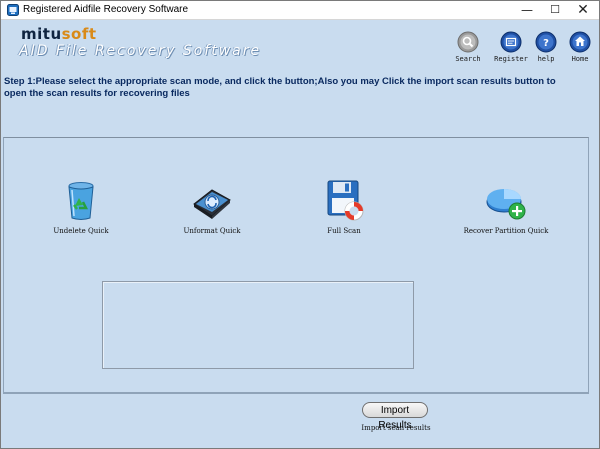  What do you see at coordinates (527, 10) in the screenshot?
I see `minimize-button: —` at bounding box center [527, 10].